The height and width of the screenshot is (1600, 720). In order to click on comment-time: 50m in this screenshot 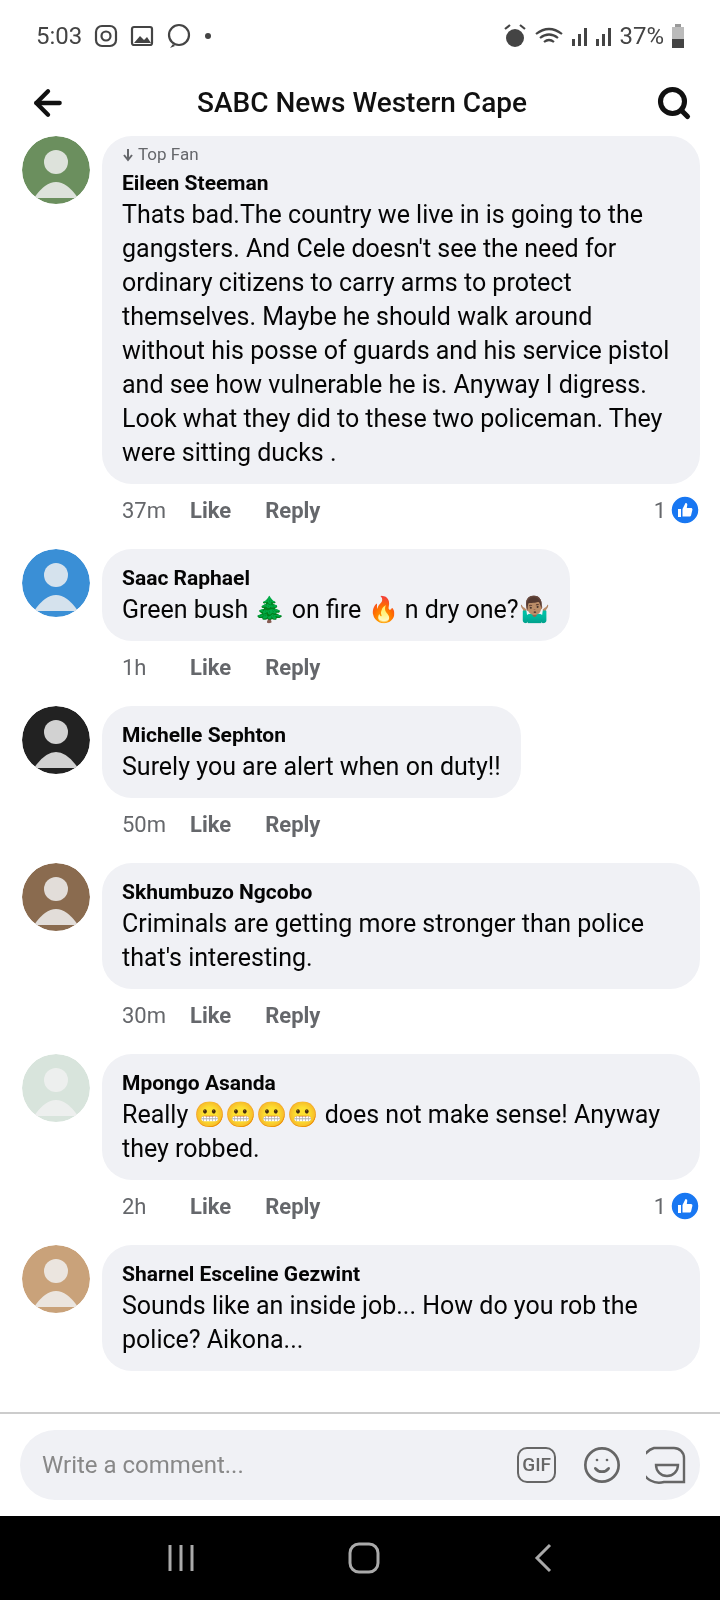, I will do `click(145, 824)`.